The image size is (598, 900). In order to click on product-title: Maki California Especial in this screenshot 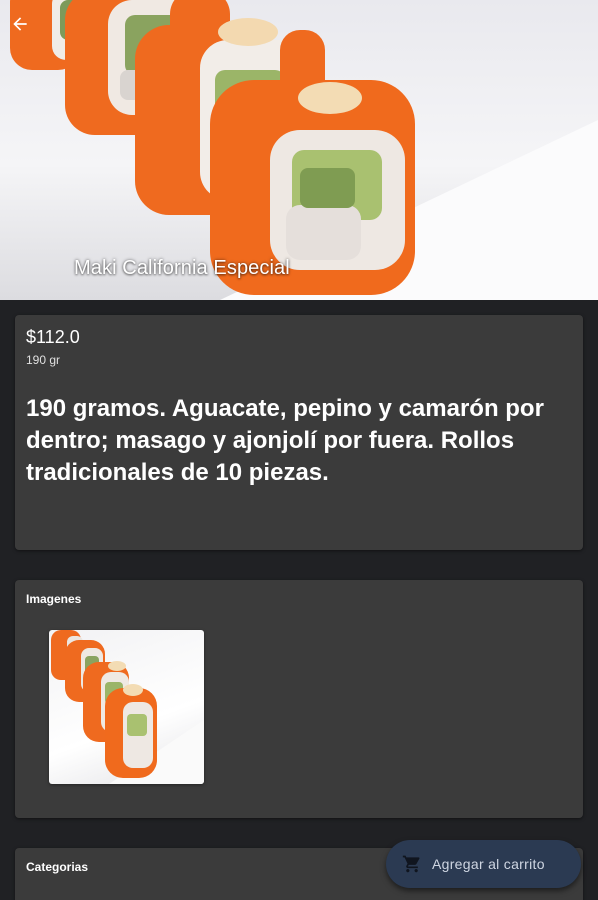, I will do `click(182, 268)`.